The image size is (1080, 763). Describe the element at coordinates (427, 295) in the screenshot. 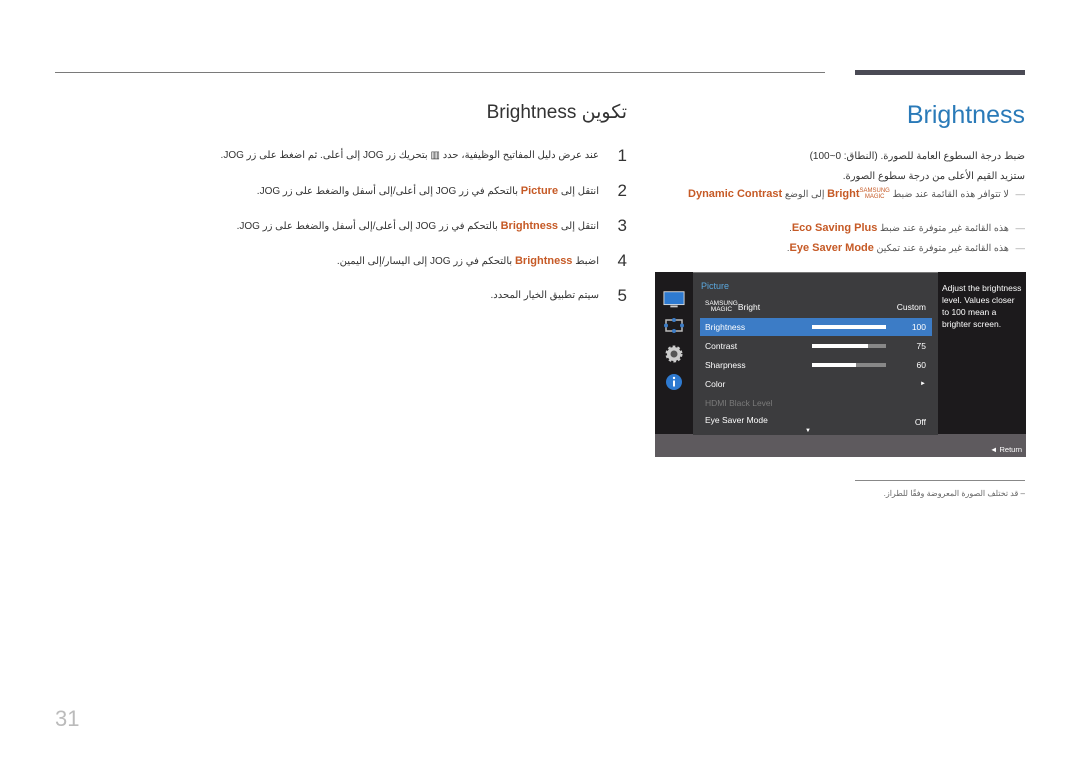

I see `step-item: 5 سيتم تطبيق الخيار المحدد.` at that location.